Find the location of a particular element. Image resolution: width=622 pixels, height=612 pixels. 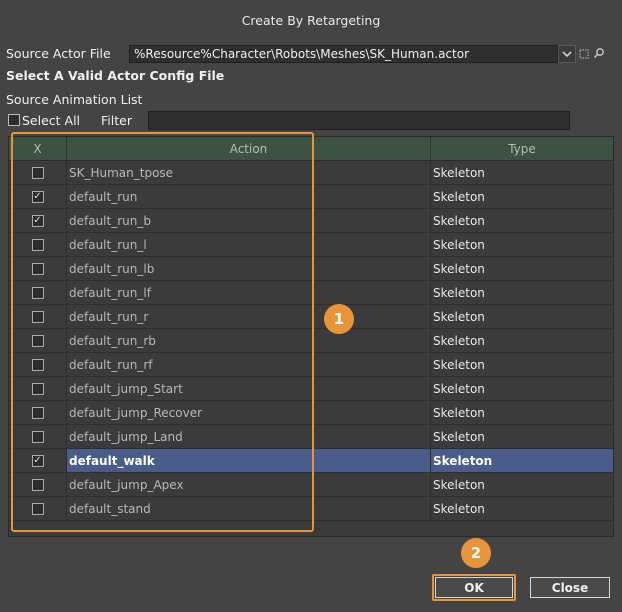

close-button: Close is located at coordinates (570, 587).